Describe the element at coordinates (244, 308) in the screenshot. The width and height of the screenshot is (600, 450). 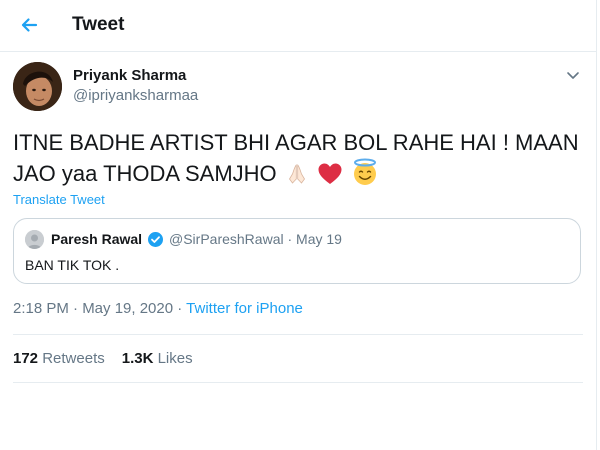
I see `tweet-source-link: Twitter for iPhone` at that location.